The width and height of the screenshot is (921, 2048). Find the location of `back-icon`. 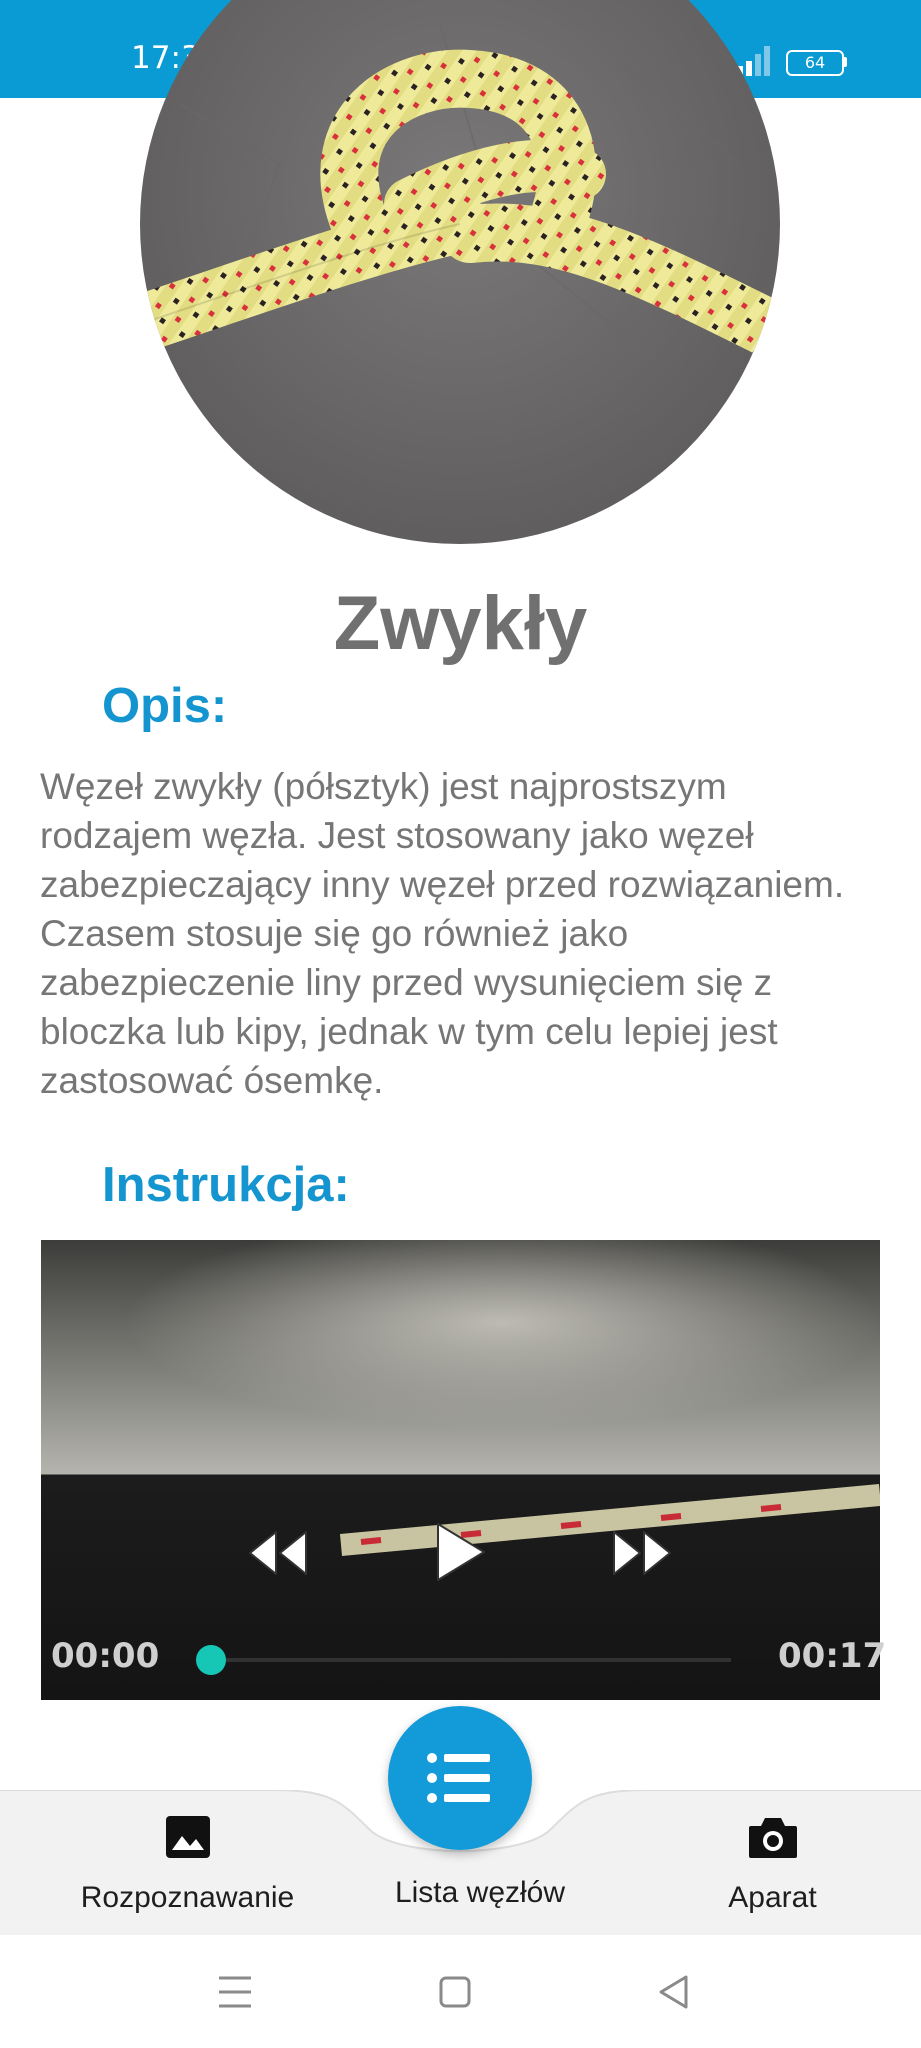

back-icon is located at coordinates (673, 1992).